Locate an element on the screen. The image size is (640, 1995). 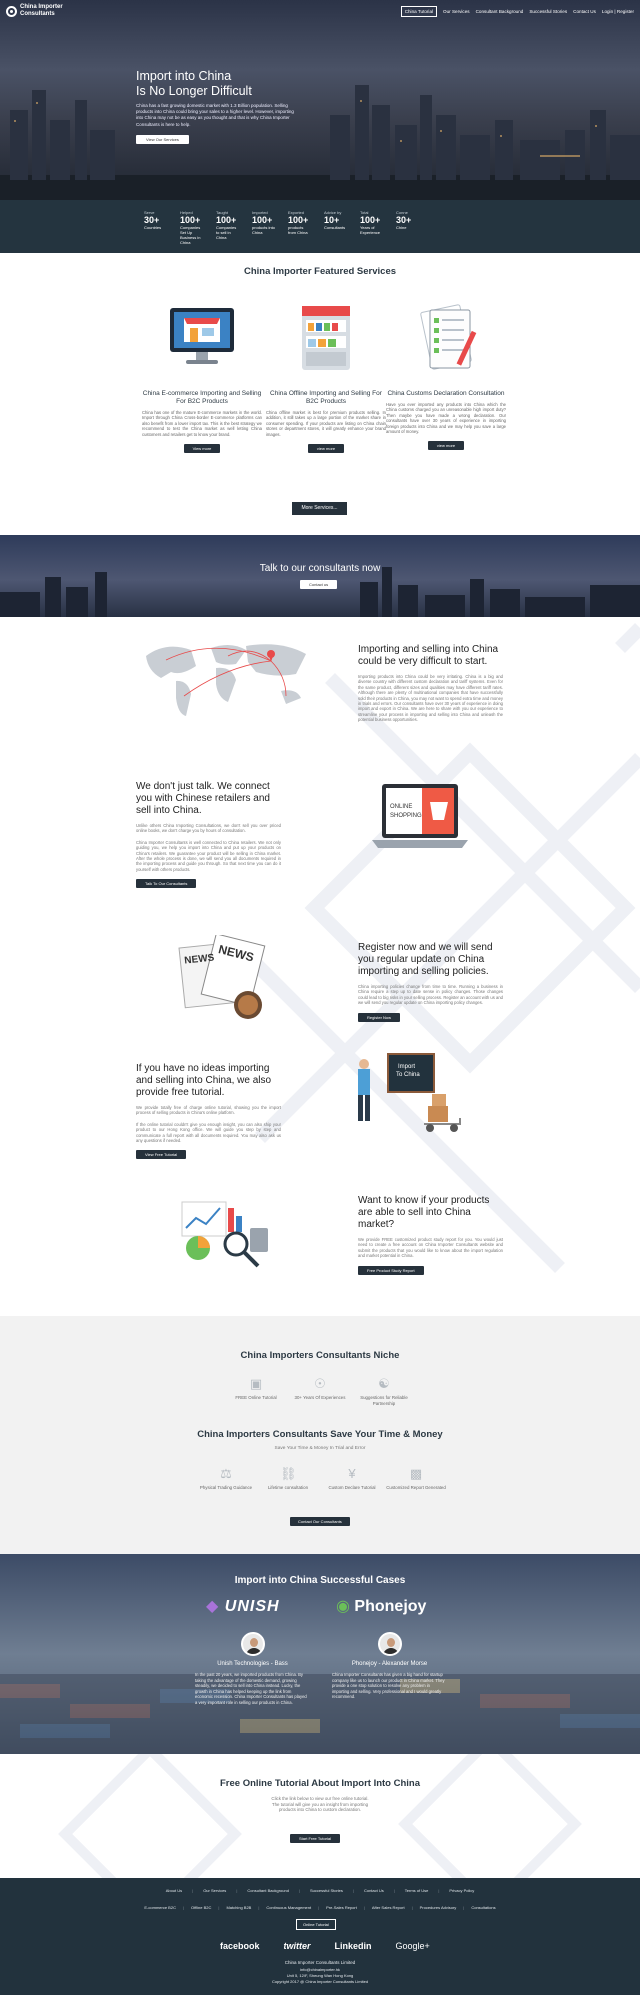
stat-item: Conne 30+ Chine is located at coordinates (408, 231).